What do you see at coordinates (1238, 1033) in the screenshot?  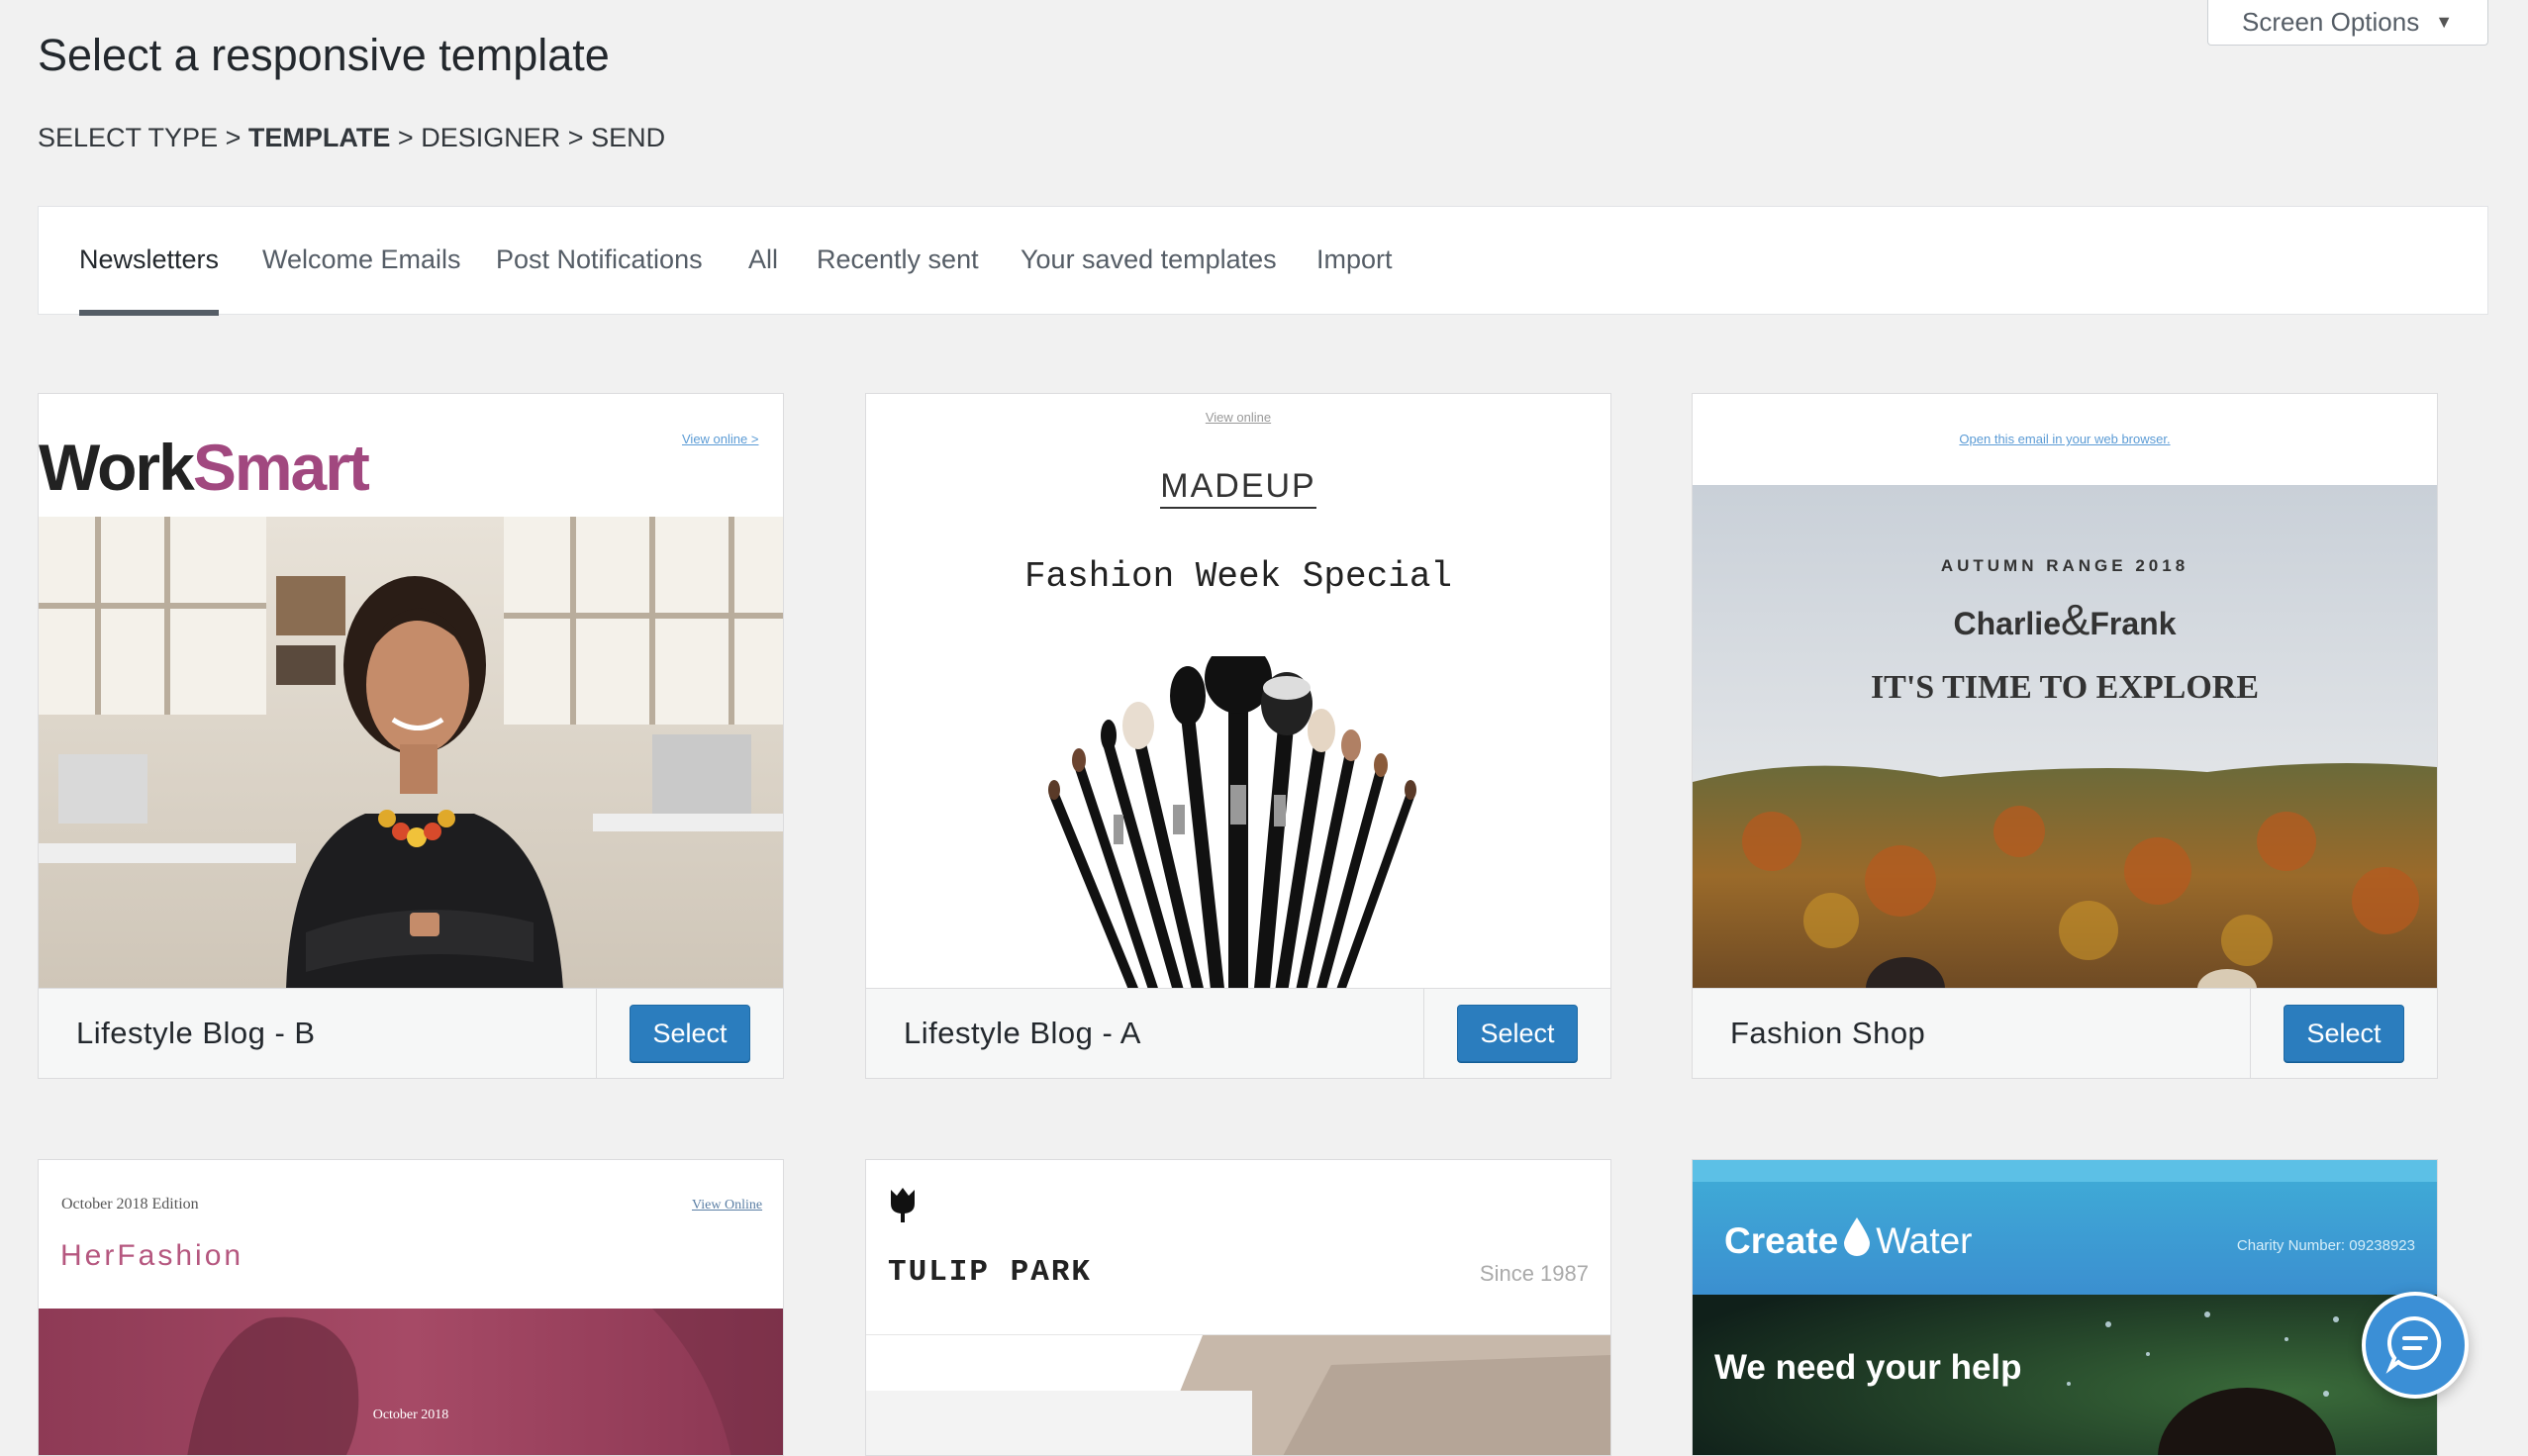 I see `card-footer: Lifestyle Blog - A Select` at bounding box center [1238, 1033].